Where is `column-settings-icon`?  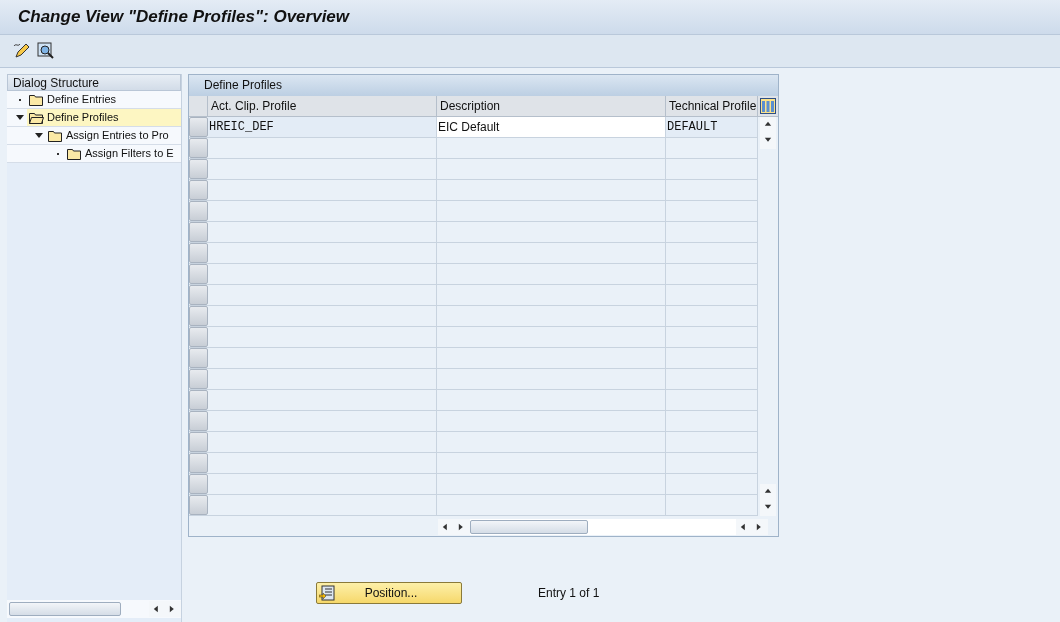
column-settings-icon is located at coordinates (767, 106).